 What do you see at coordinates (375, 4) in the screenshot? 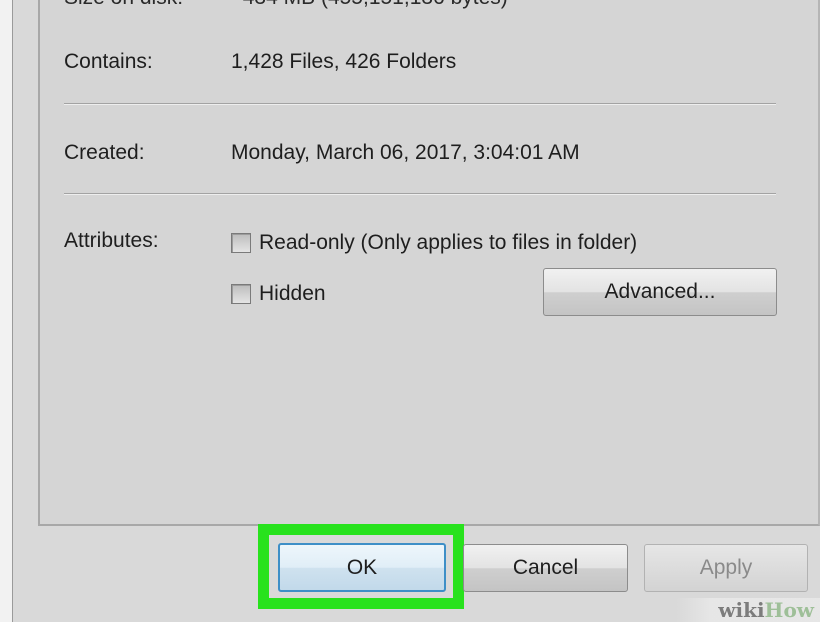
I see `size-on-disk-value: 434 MB (455,151,136 bytes)` at bounding box center [375, 4].